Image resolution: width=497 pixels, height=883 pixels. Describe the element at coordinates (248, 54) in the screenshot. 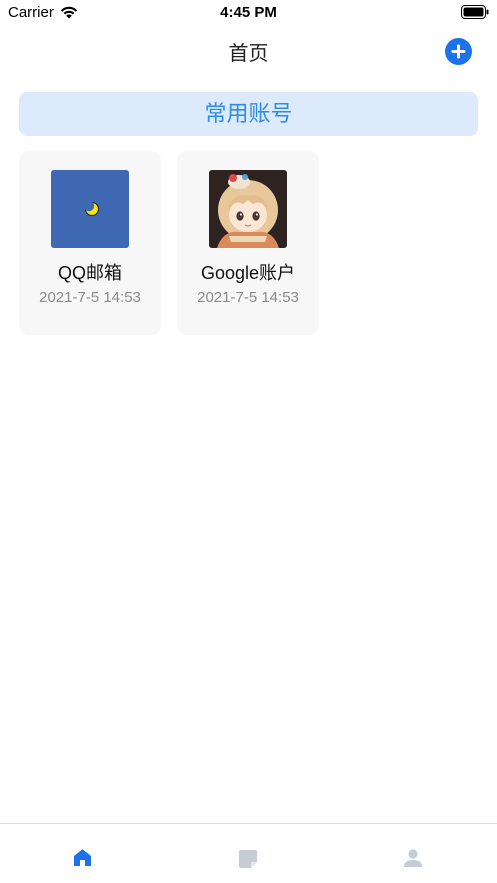

I see `page-title: 首页` at that location.